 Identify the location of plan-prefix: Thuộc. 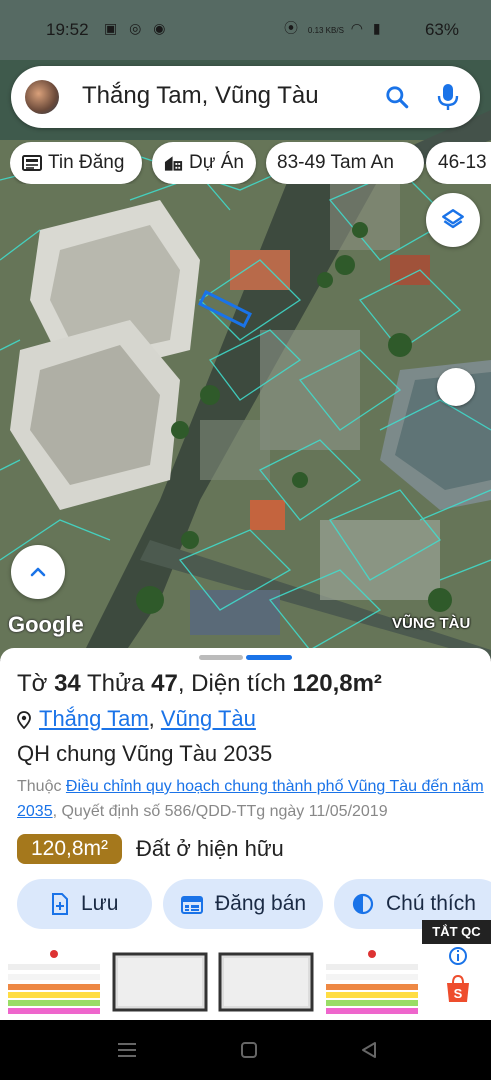
(39, 786).